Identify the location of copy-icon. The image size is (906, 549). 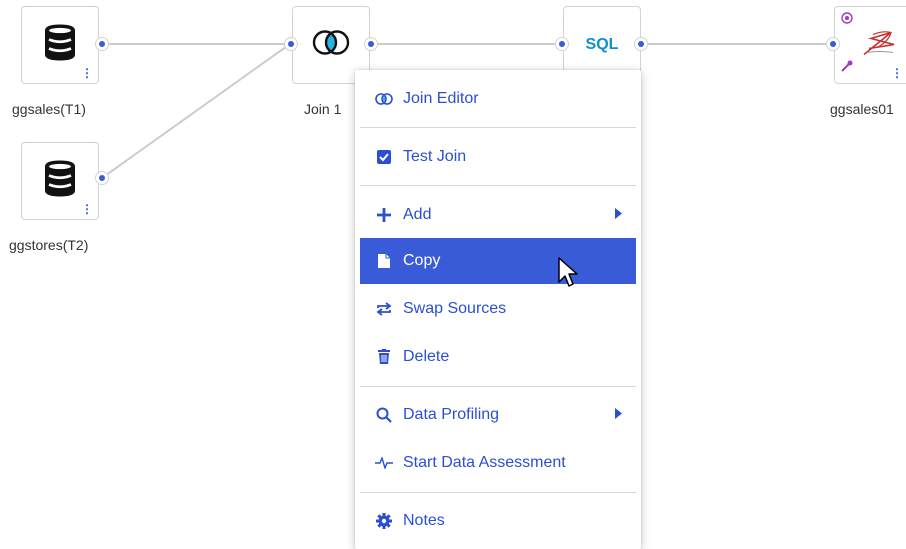
(384, 261).